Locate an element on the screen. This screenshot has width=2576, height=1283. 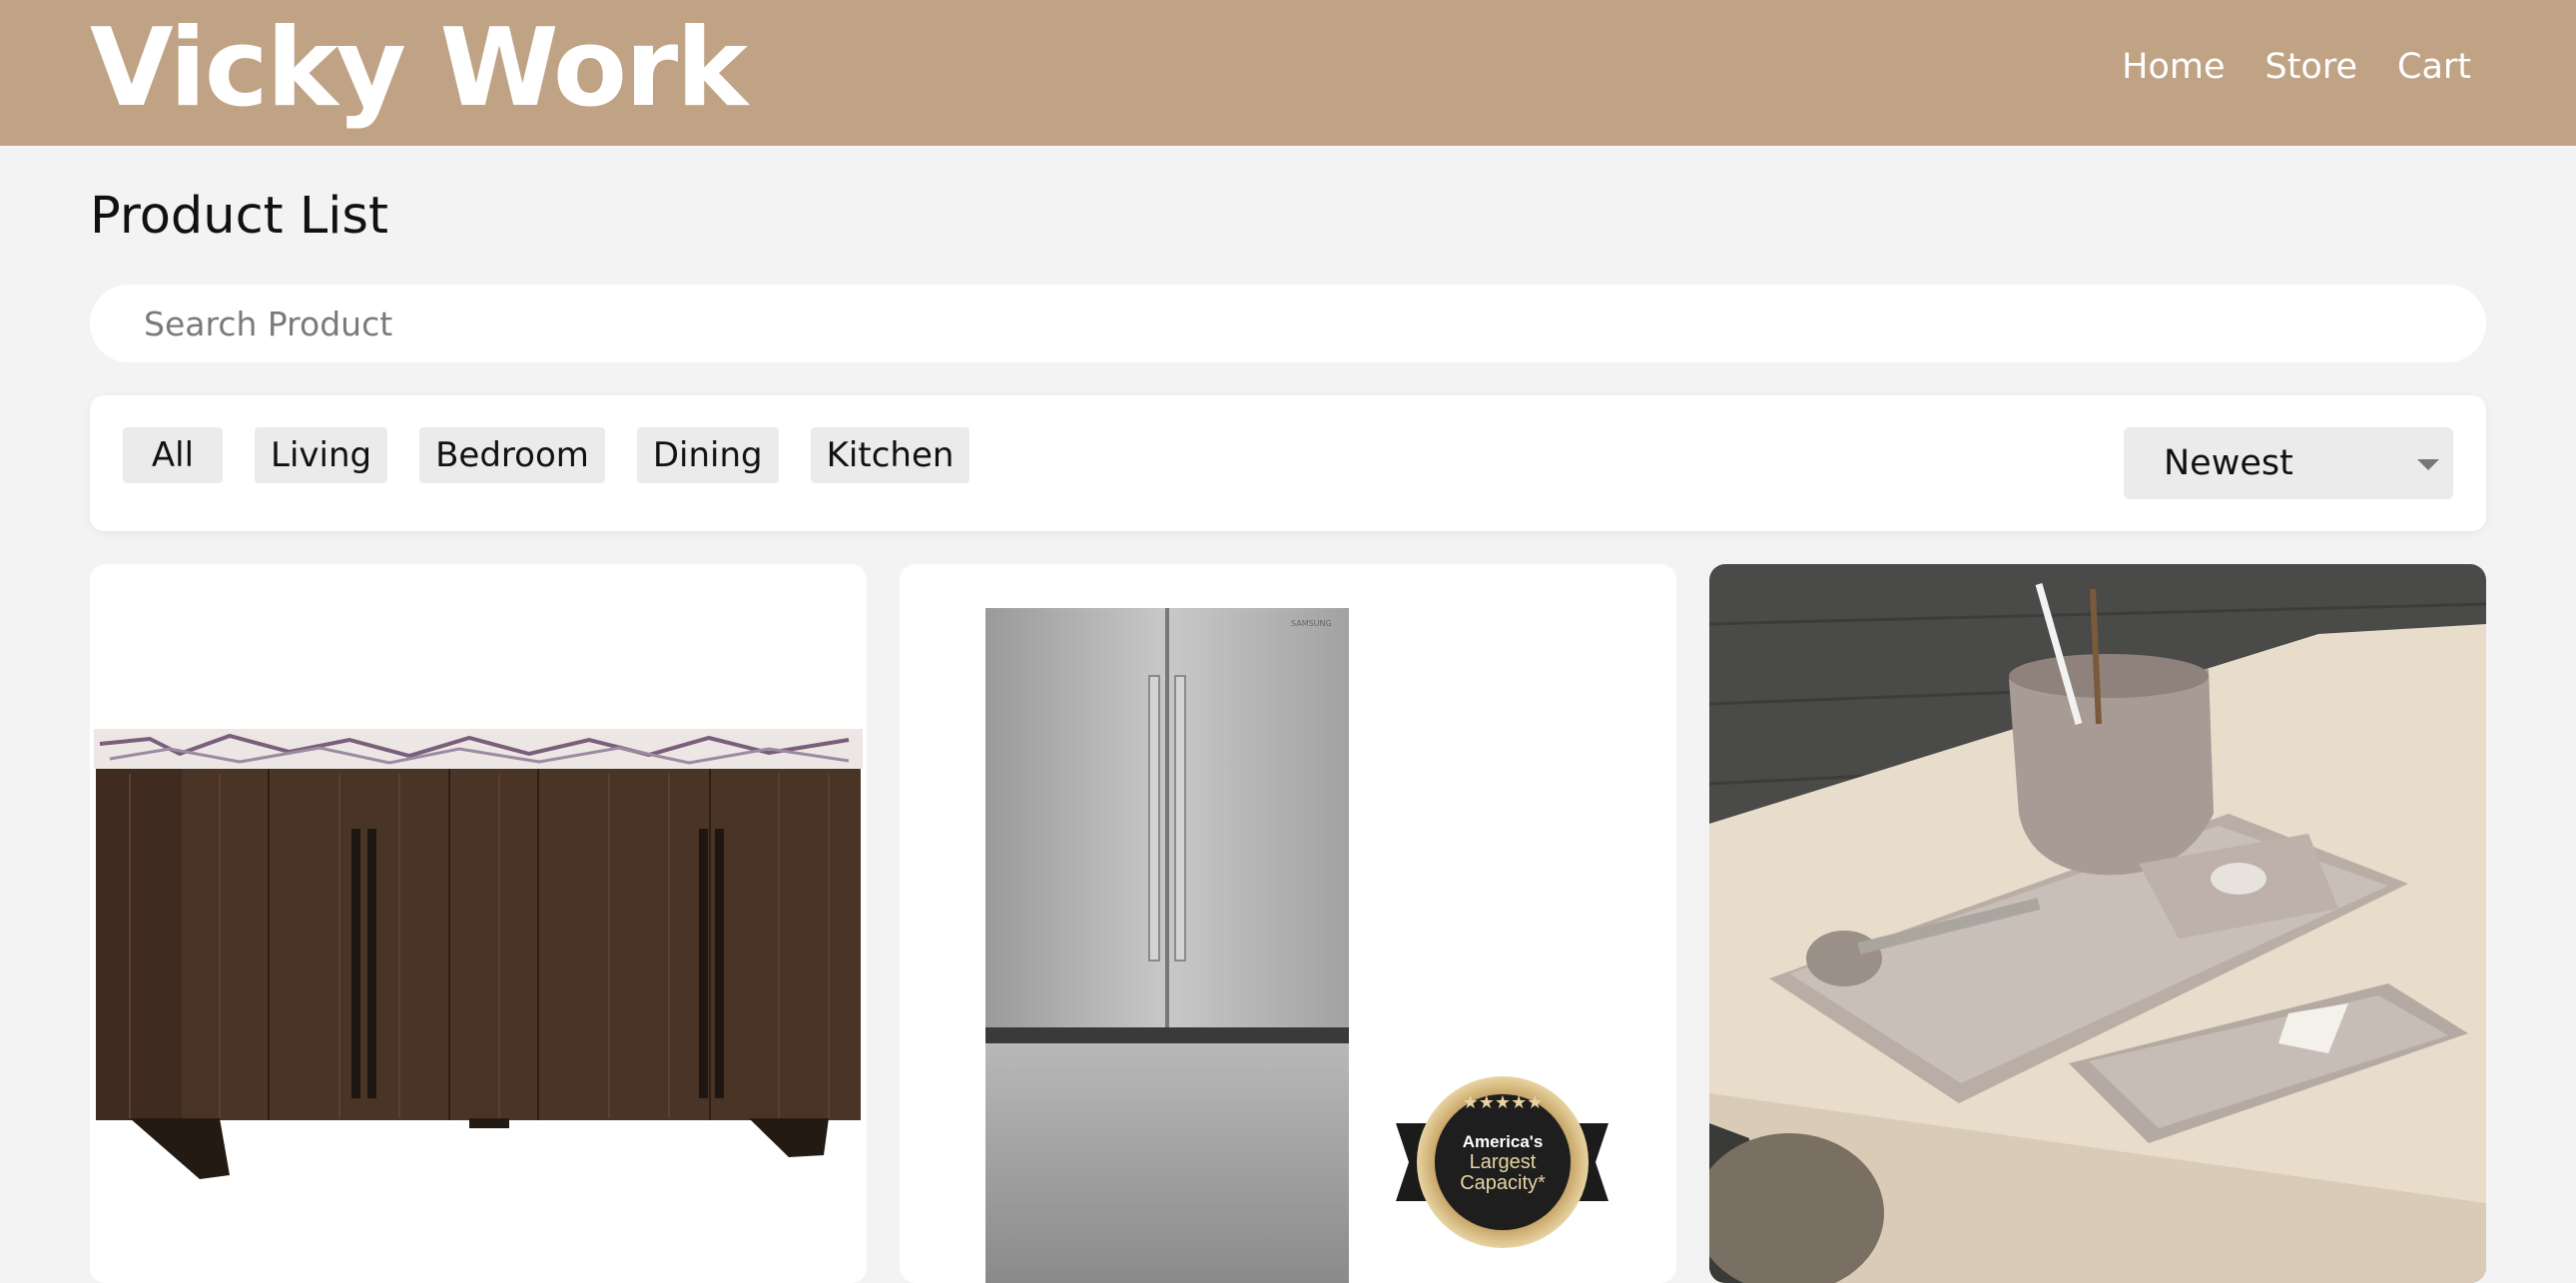
sort-select: Newest is located at coordinates (2288, 463).